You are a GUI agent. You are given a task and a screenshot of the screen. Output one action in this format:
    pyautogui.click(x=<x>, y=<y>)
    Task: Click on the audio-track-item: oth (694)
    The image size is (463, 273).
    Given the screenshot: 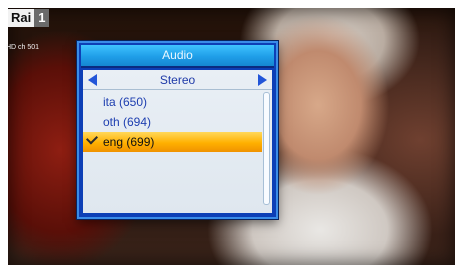 What is the action you would take?
    pyautogui.click(x=172, y=122)
    